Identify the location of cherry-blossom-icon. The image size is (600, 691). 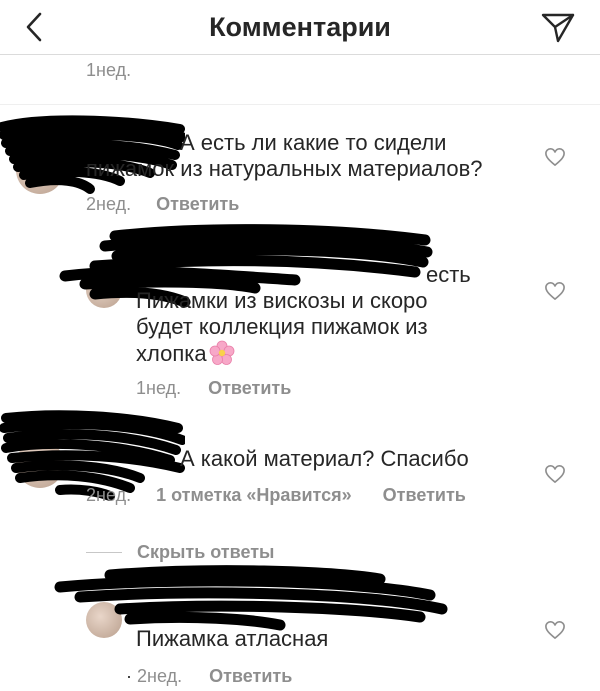
(221, 352).